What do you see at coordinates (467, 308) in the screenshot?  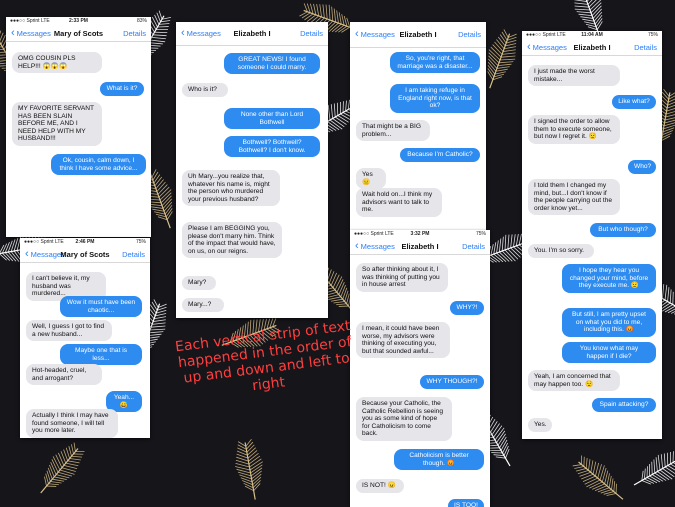 I see `message-bubble: WHY?!` at bounding box center [467, 308].